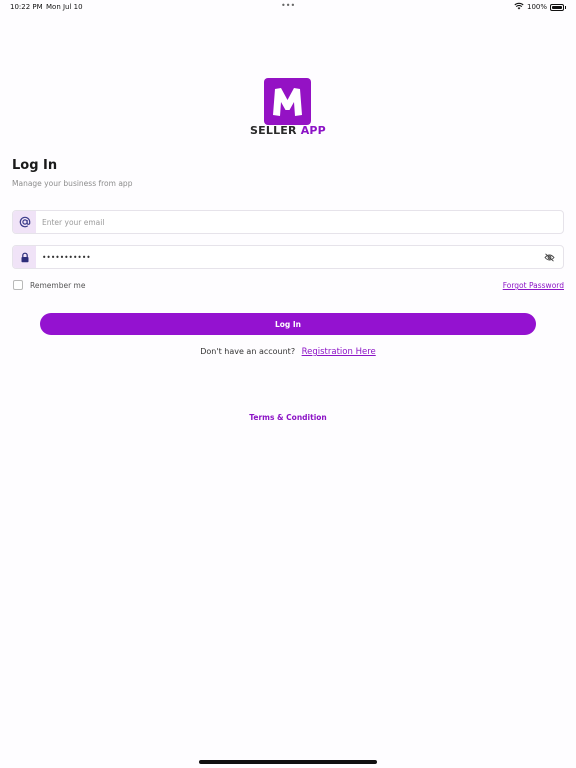 This screenshot has width=576, height=768. I want to click on page-subtitle: Manage your business from app, so click(72, 183).